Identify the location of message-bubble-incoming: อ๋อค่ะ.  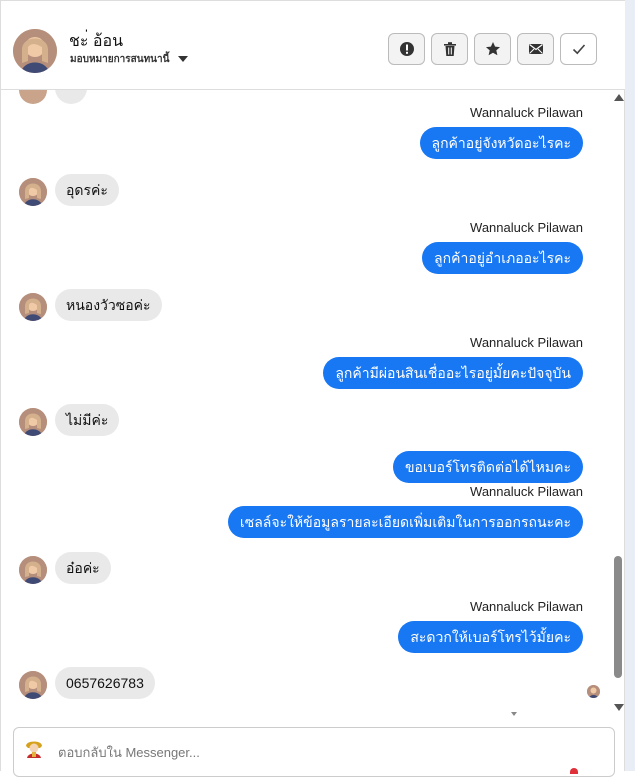
(83, 568).